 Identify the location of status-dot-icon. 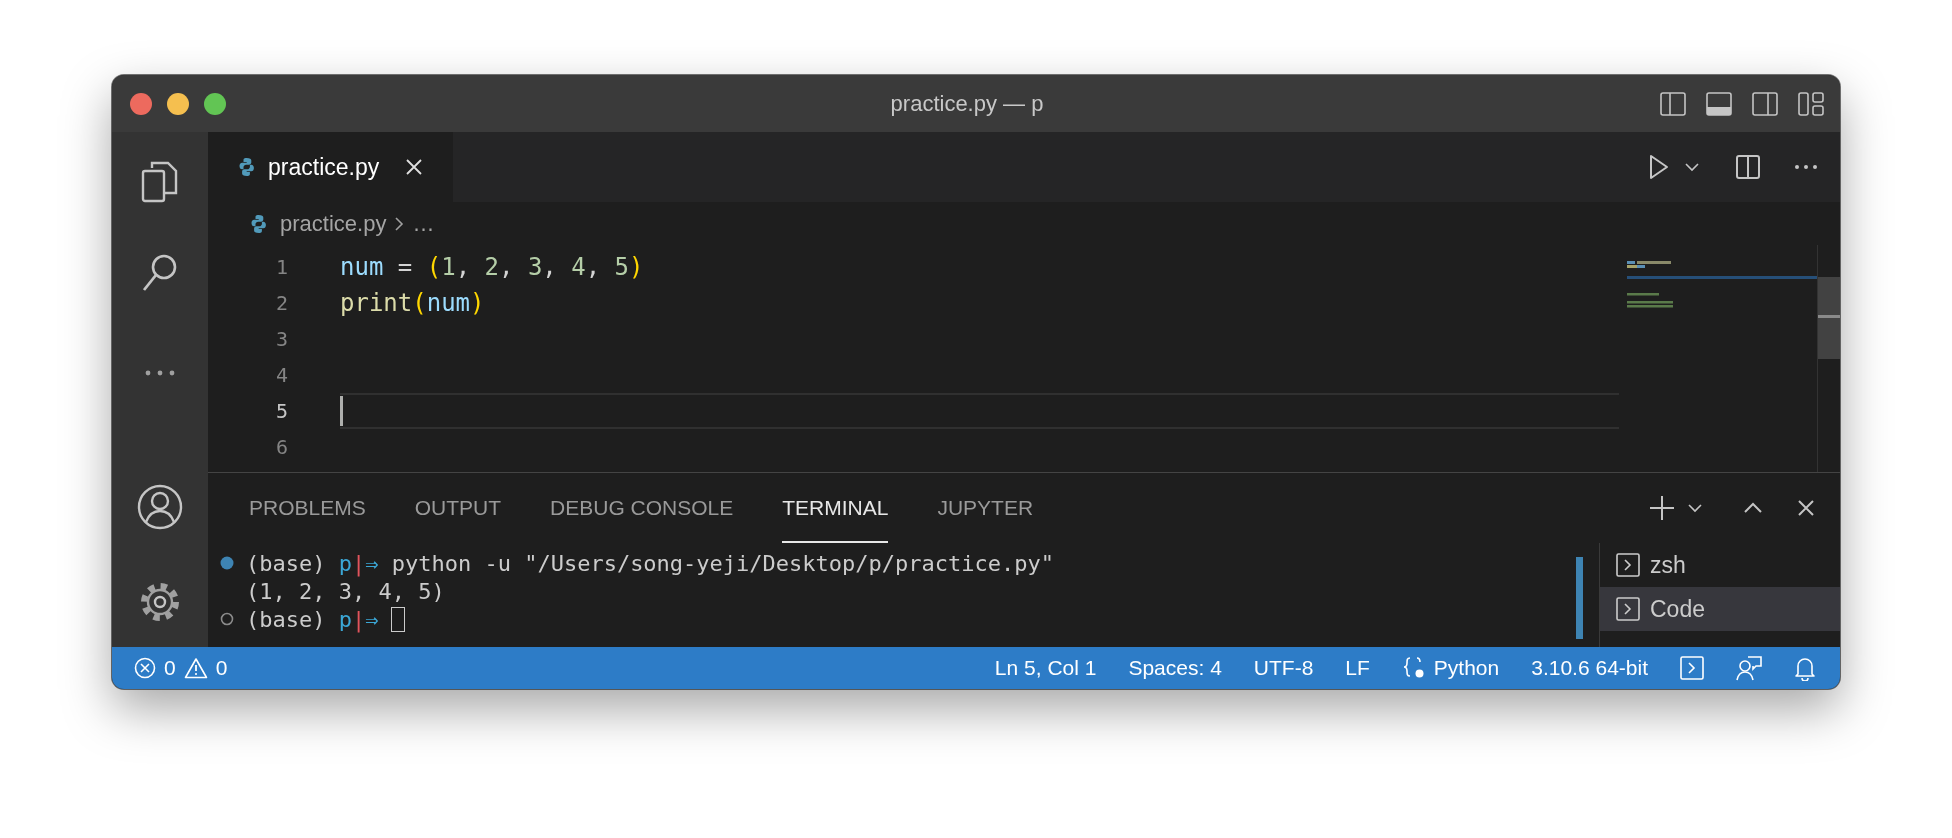
(227, 563).